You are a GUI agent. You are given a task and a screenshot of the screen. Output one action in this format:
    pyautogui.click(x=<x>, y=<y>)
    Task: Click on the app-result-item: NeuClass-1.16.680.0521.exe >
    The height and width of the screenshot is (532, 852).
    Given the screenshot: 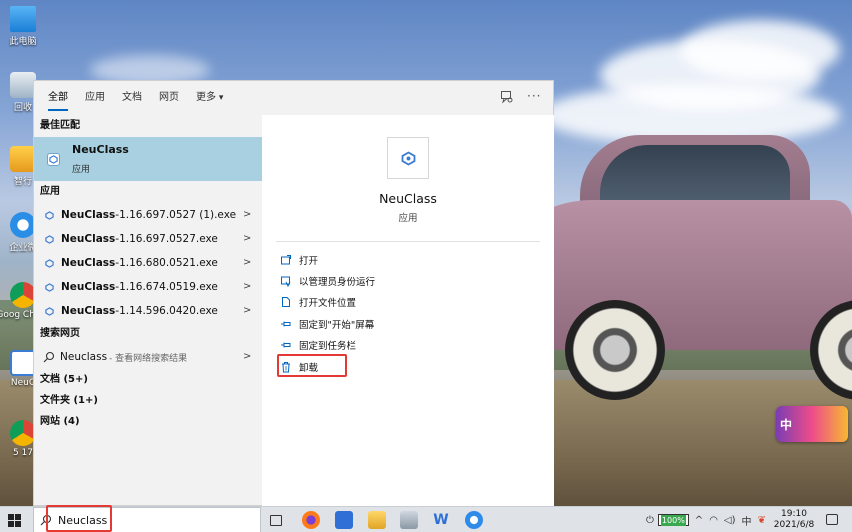 What is the action you would take?
    pyautogui.click(x=148, y=263)
    